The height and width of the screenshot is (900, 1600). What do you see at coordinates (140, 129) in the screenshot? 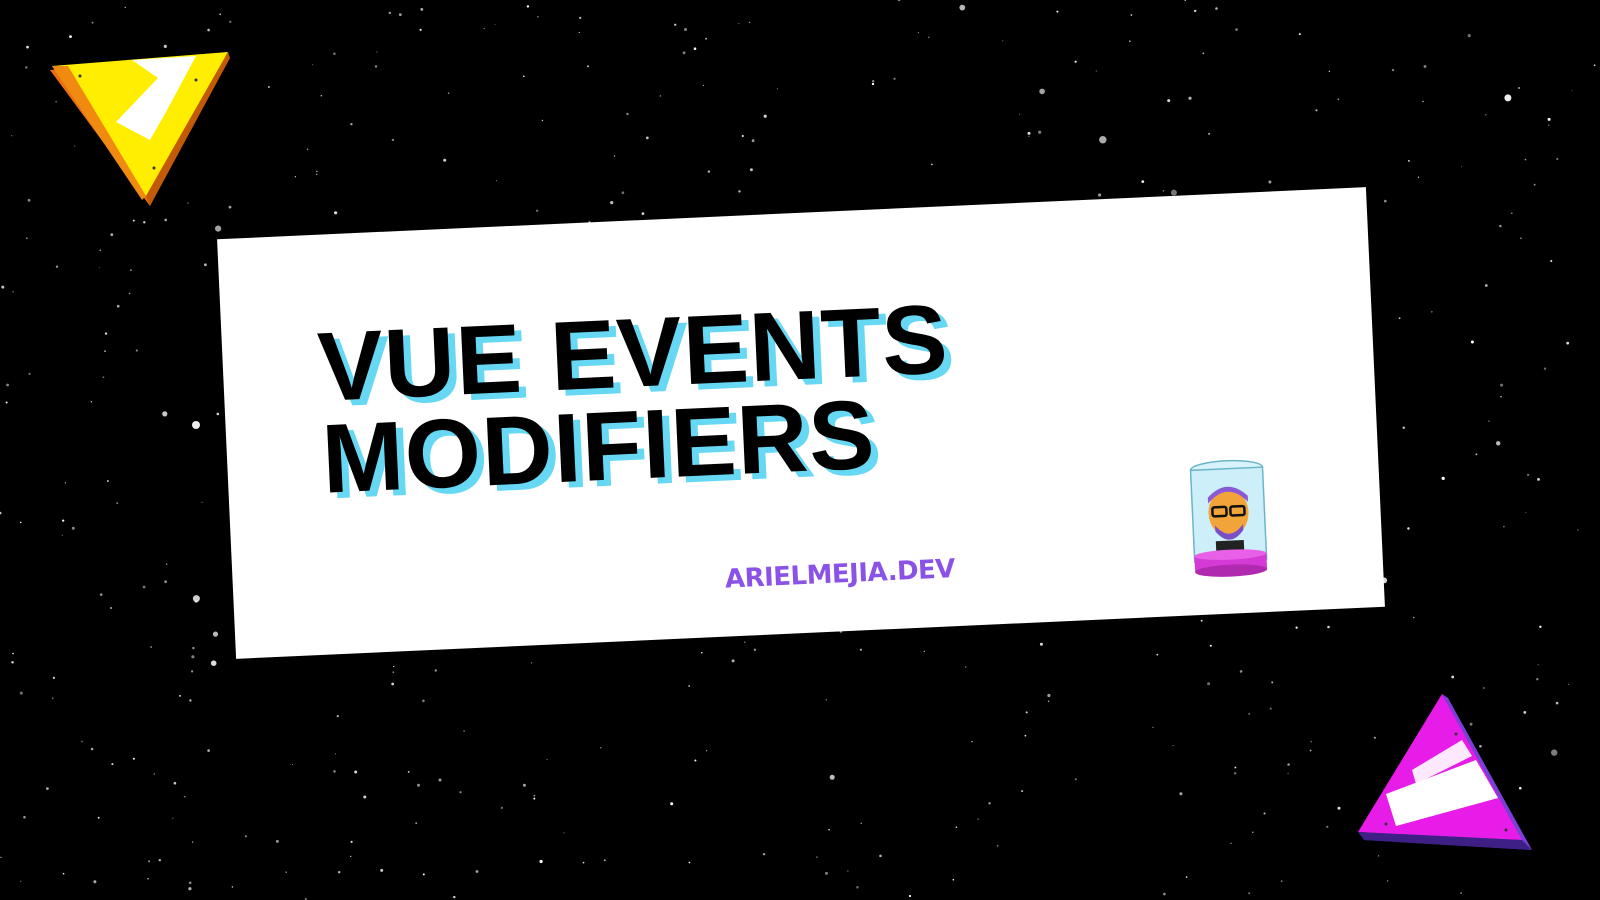
I see `yellow-triangle-icon` at bounding box center [140, 129].